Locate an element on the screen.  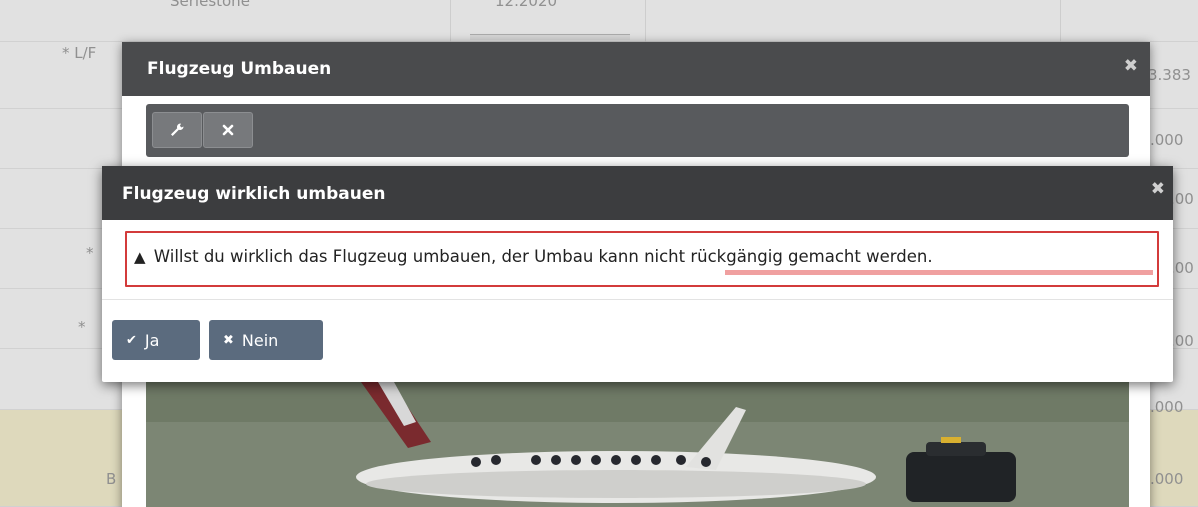
yes-label: Ja is located at coordinates (152, 340).